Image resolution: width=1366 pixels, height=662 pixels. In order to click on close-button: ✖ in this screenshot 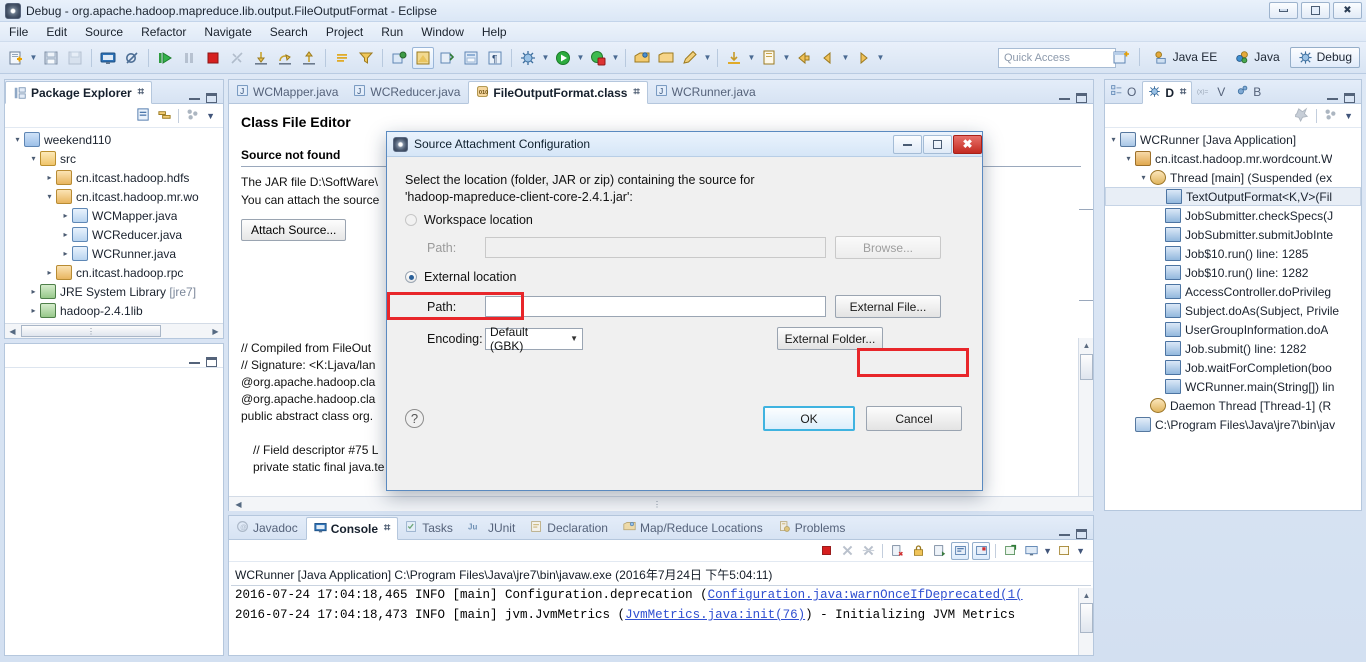, I will do `click(1347, 10)`.